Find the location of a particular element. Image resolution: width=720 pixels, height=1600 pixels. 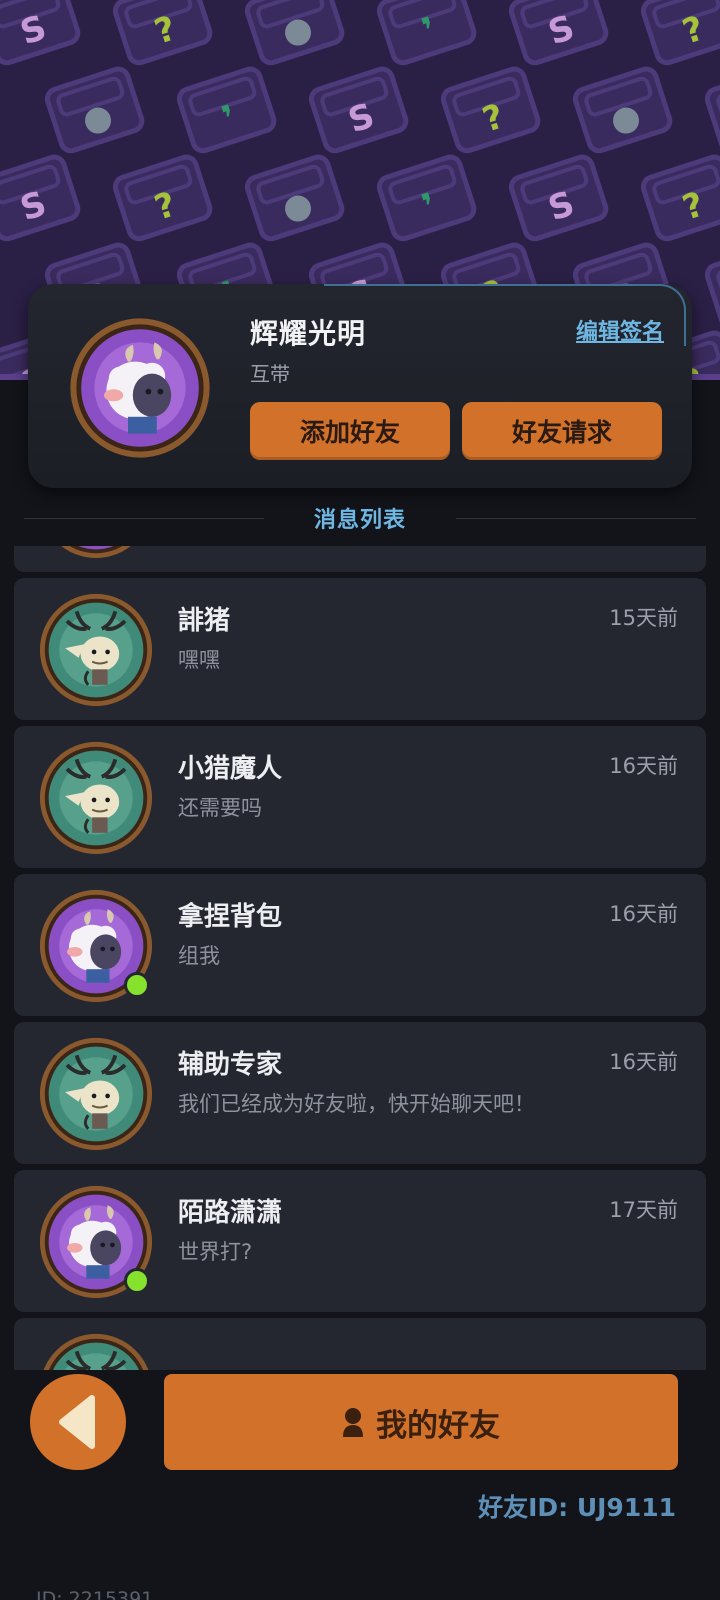

divider is located at coordinates (576, 518).